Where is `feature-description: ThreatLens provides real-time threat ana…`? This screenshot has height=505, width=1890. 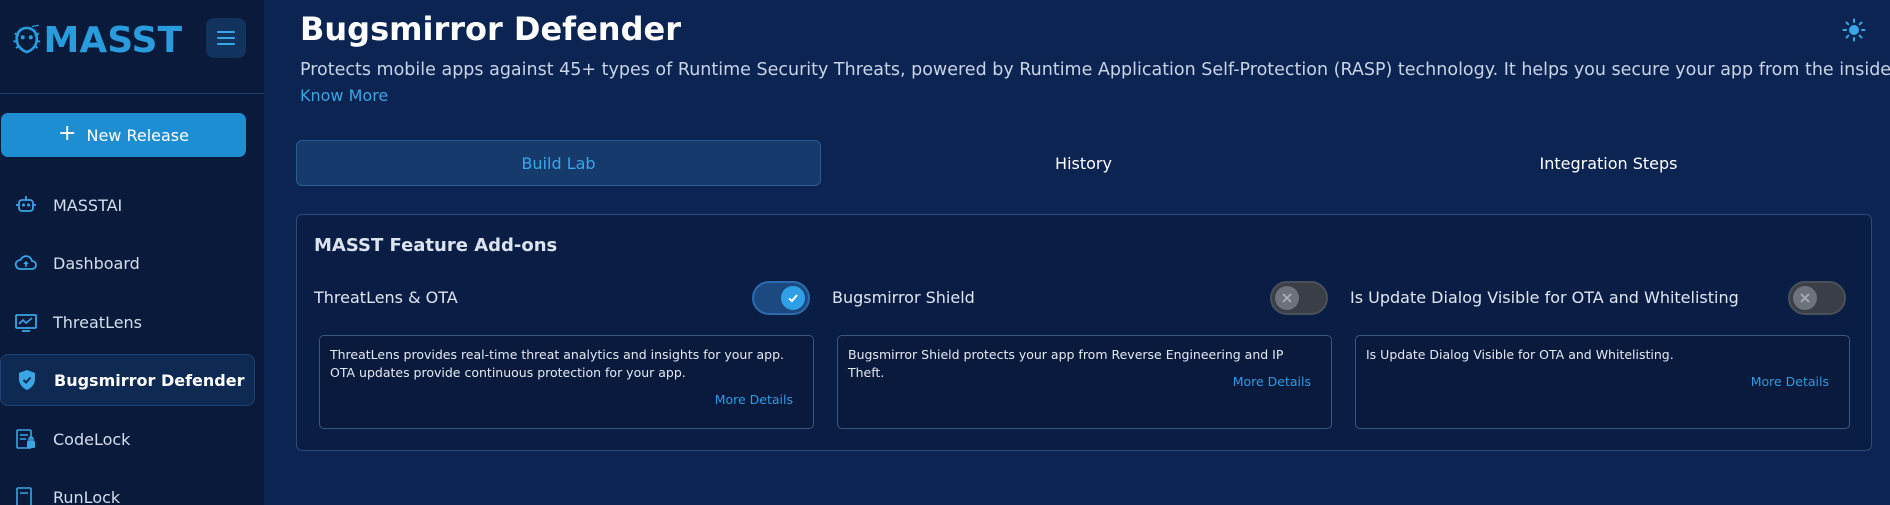 feature-description: ThreatLens provides real-time threat ana… is located at coordinates (557, 363).